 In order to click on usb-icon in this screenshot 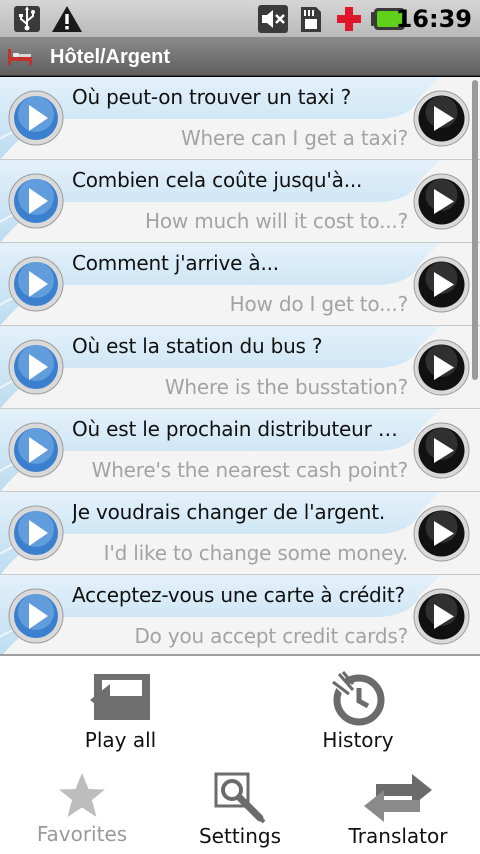, I will do `click(27, 19)`.